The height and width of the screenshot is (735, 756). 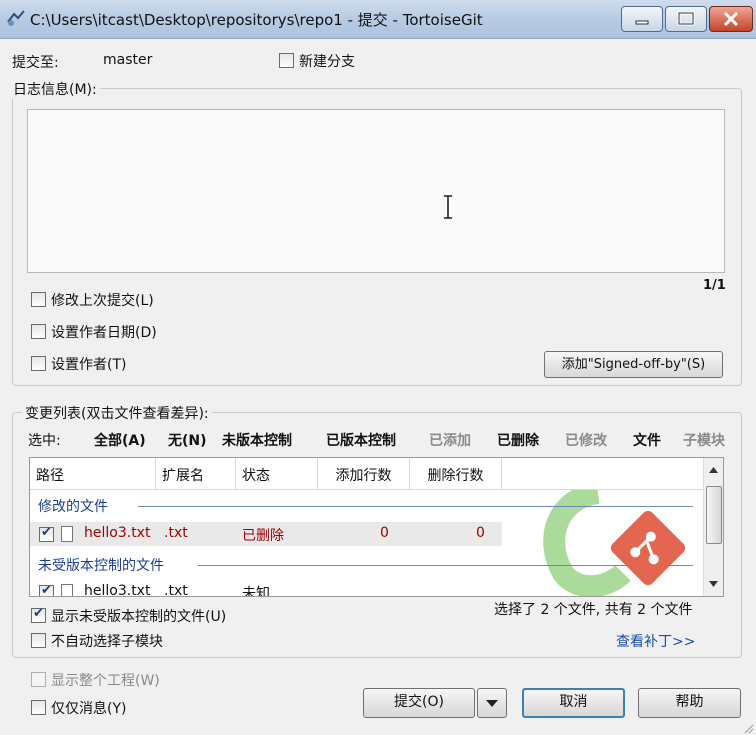 I want to click on group-header-modified: 修改的文件, so click(x=365, y=506).